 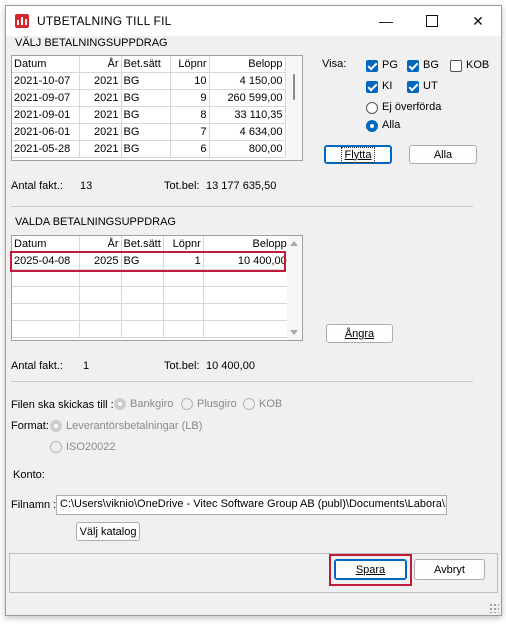 I want to click on checkbox-pg-label: PG, so click(x=390, y=65).